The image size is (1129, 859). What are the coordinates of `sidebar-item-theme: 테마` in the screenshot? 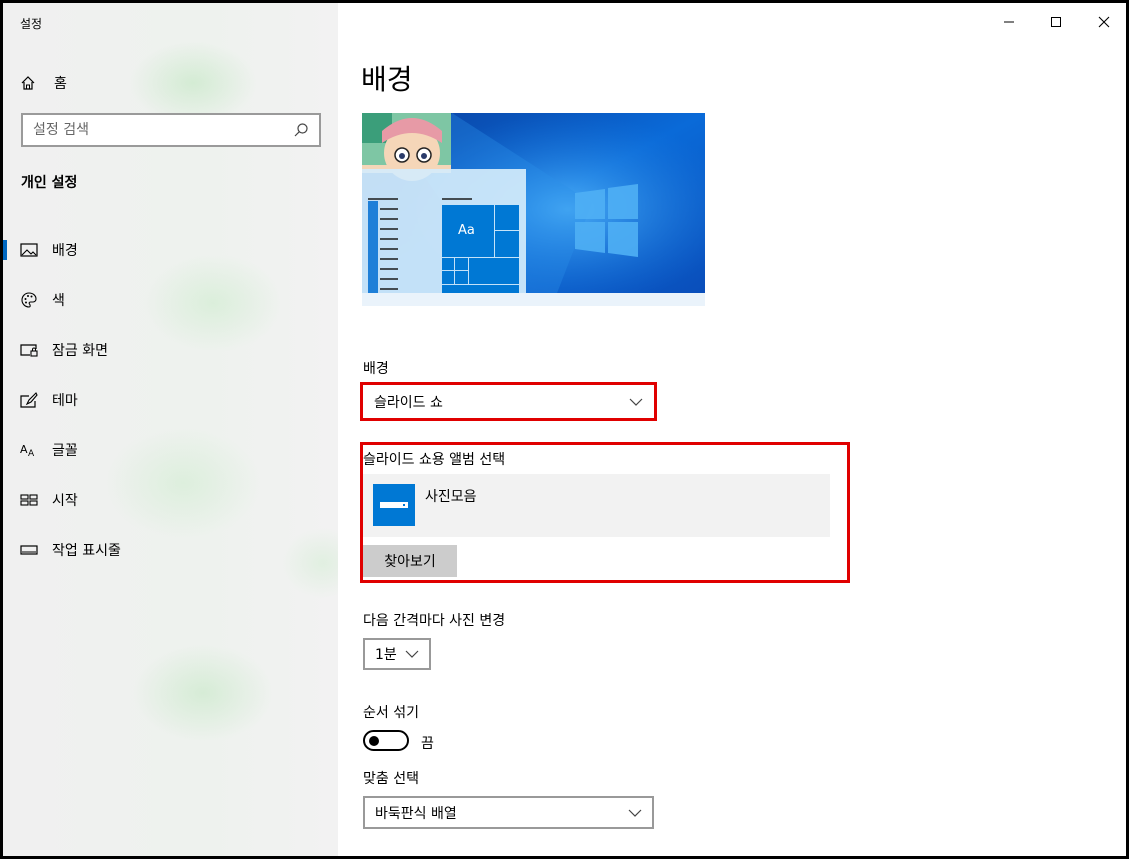 It's located at (170, 400).